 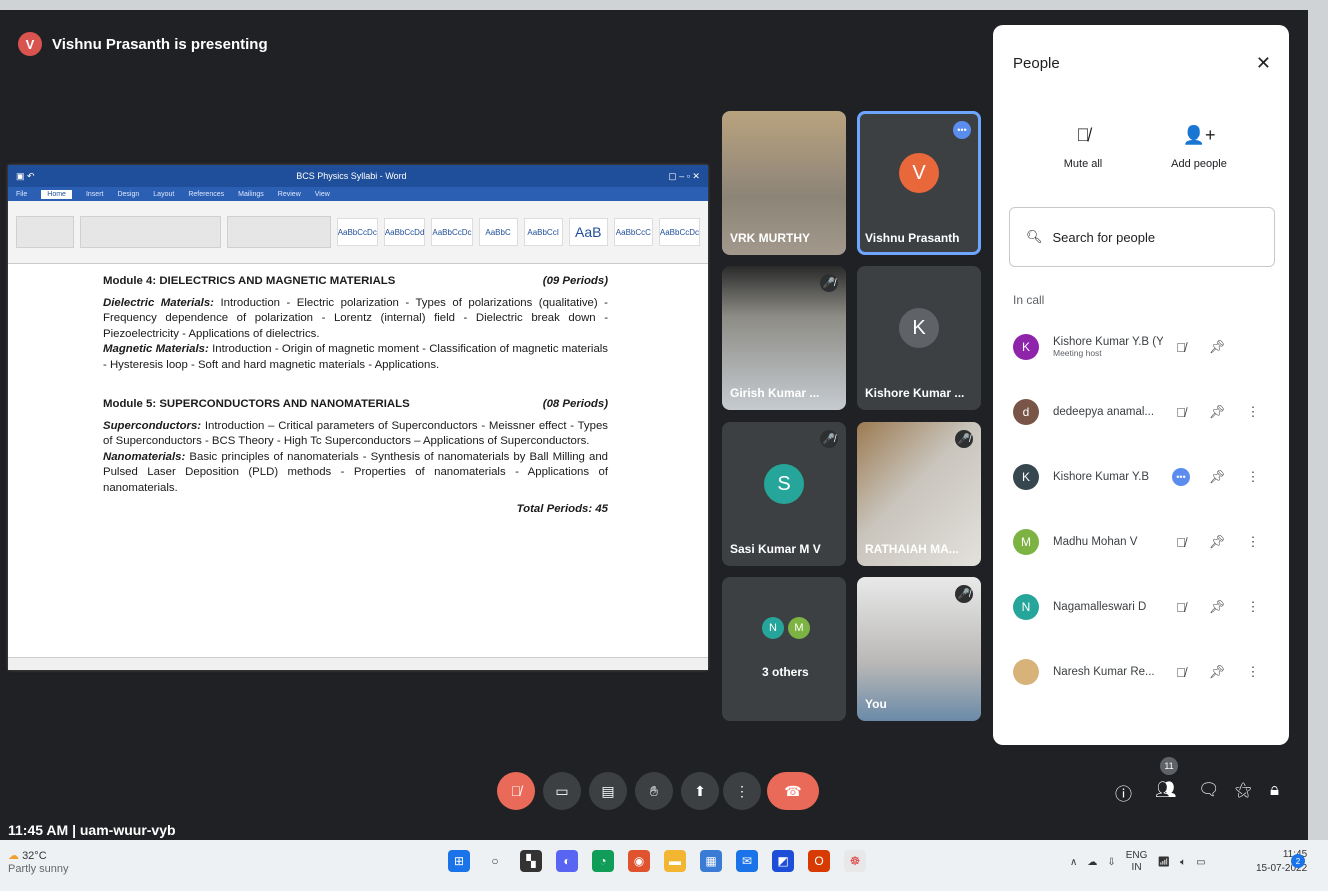 What do you see at coordinates (784, 649) in the screenshot?
I see `others-tile: N M 3 others` at bounding box center [784, 649].